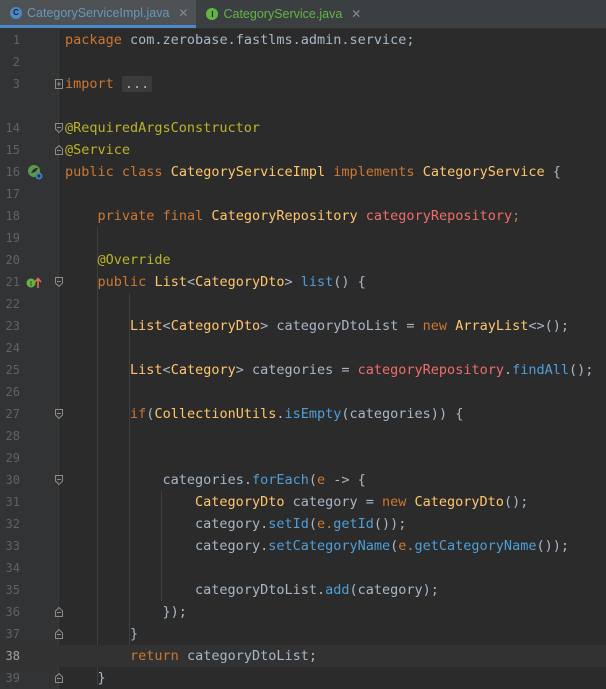 The width and height of the screenshot is (606, 689). I want to click on line-number: 32, so click(12, 524).